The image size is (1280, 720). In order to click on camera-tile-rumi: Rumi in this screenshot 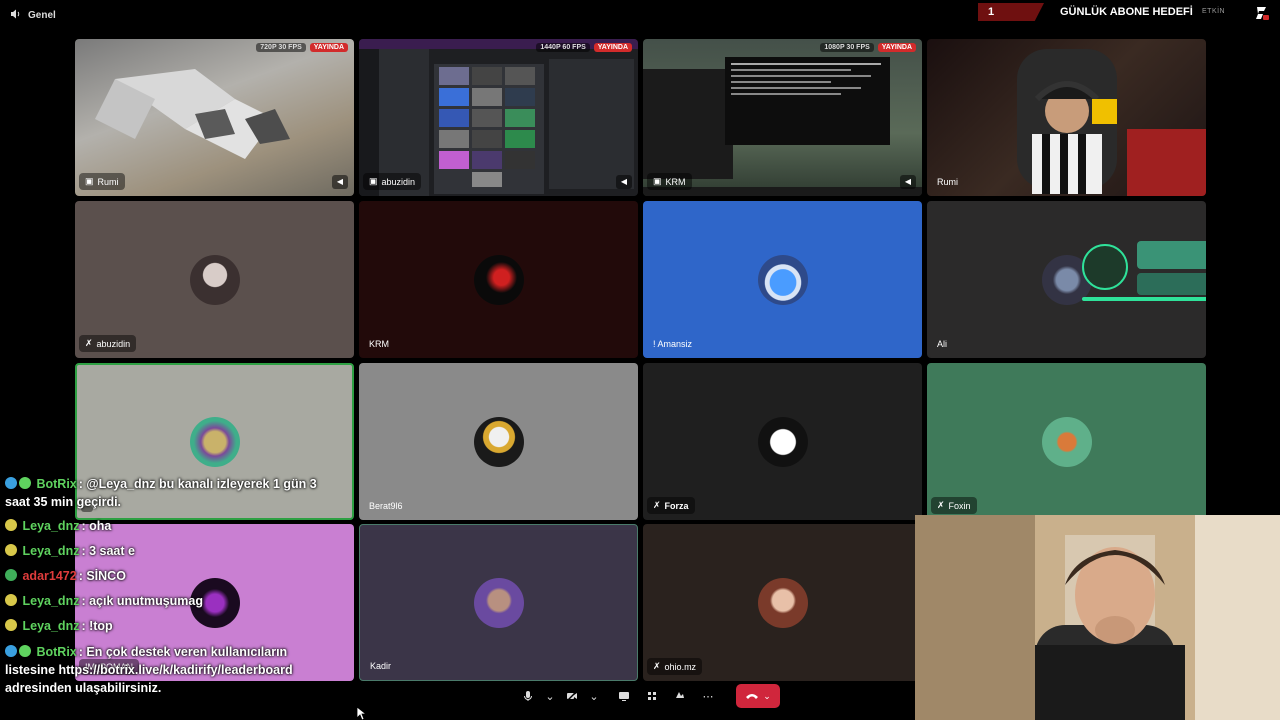, I will do `click(1066, 117)`.